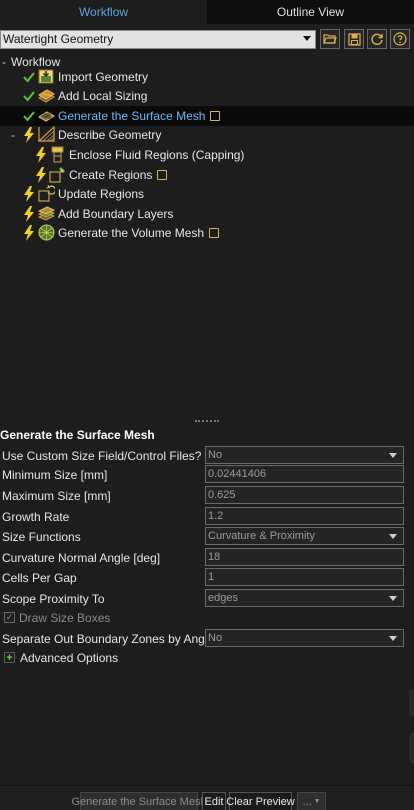  Describe the element at coordinates (207, 135) in the screenshot. I see `tree-item-describe-geometry: - Describe Geometry` at that location.